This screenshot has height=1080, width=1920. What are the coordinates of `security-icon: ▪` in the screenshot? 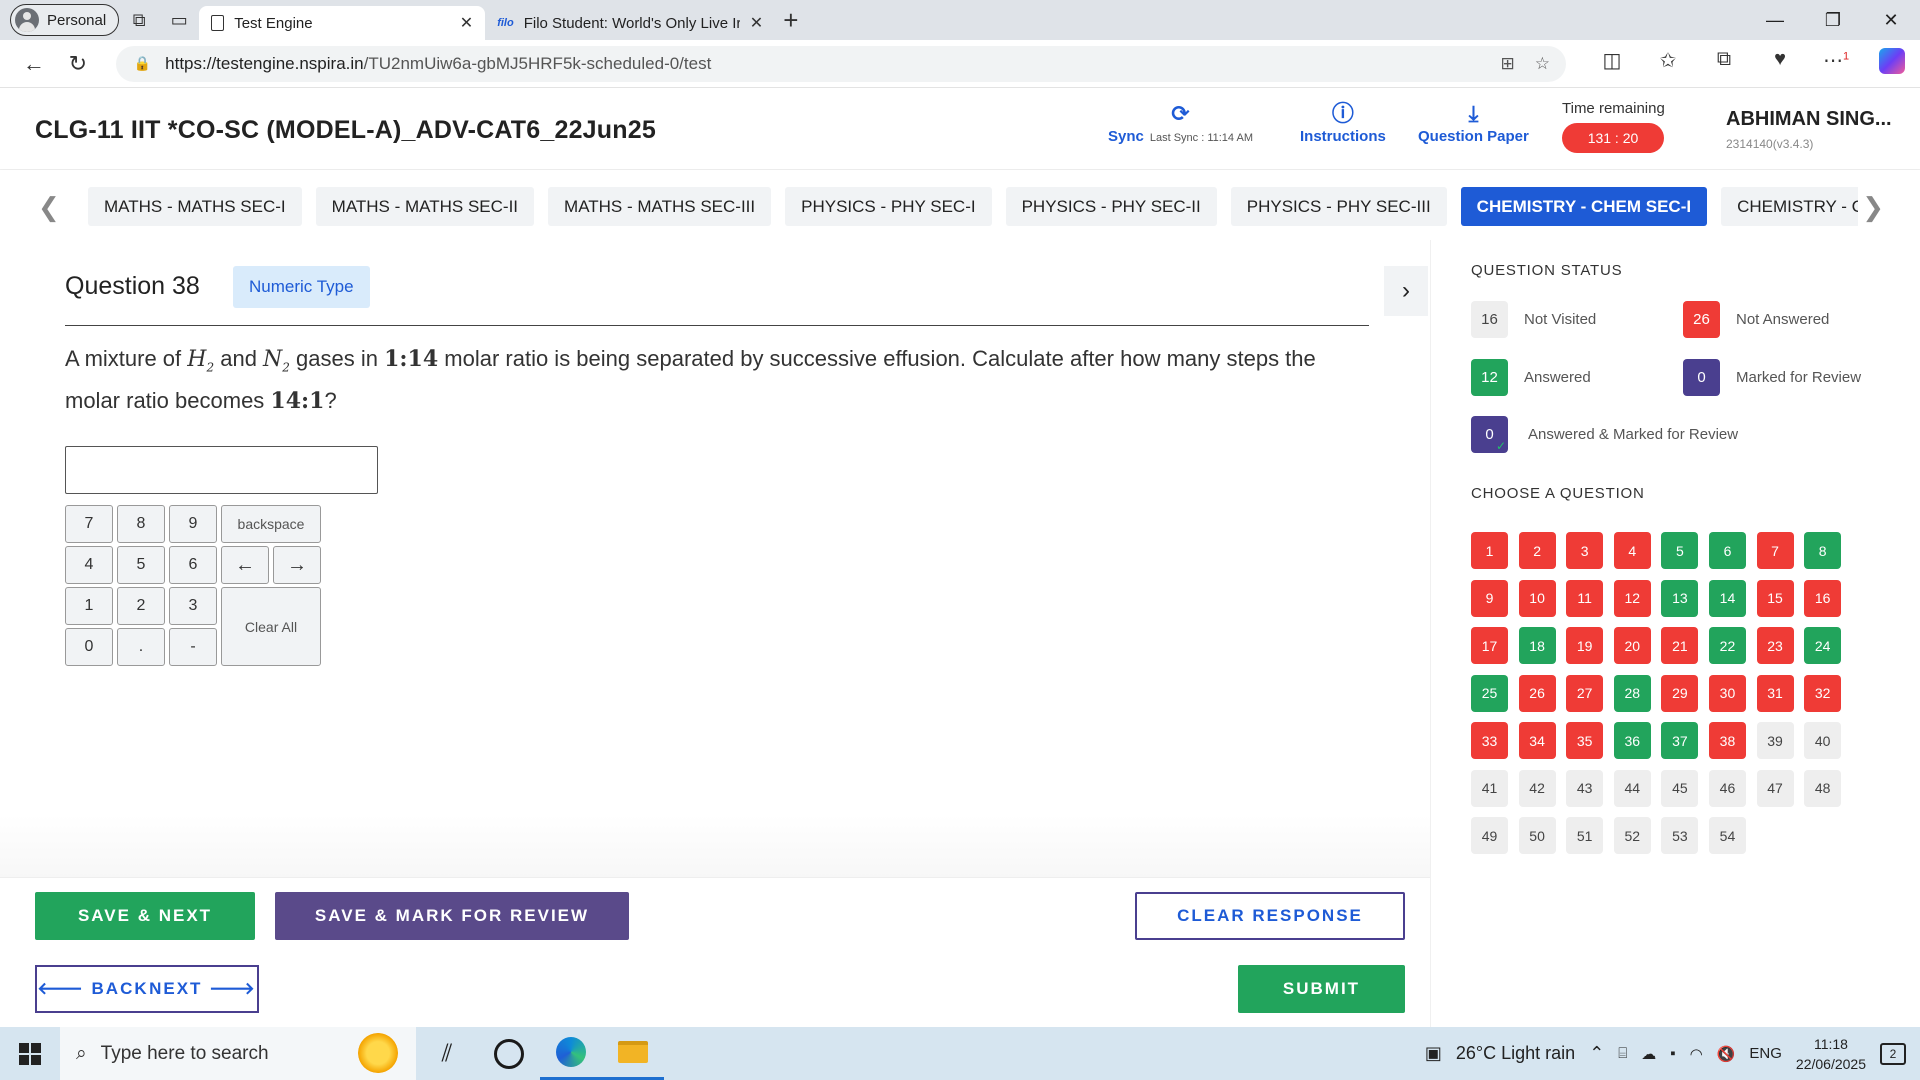 It's located at (1672, 1053).